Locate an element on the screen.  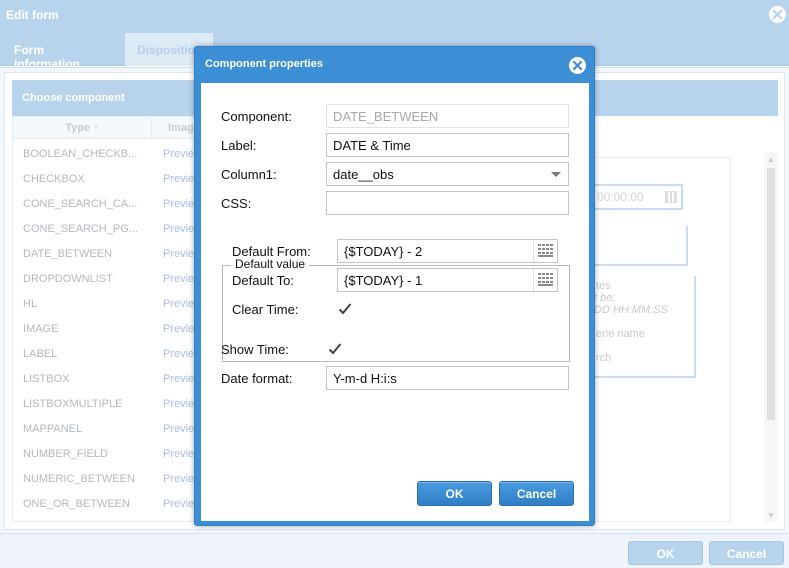
table-row: DROPDOWNLIST Previe is located at coordinates (113, 279).